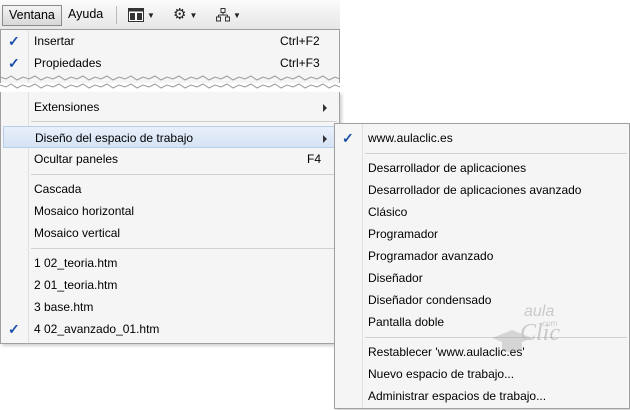 The image size is (630, 410). I want to click on submenu-item-layout: Desarrollador de aplicaciones, so click(482, 168).